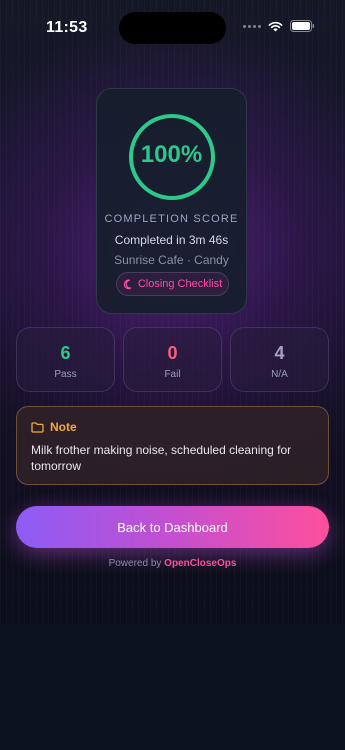  I want to click on stat-pass-label: Pass, so click(65, 374).